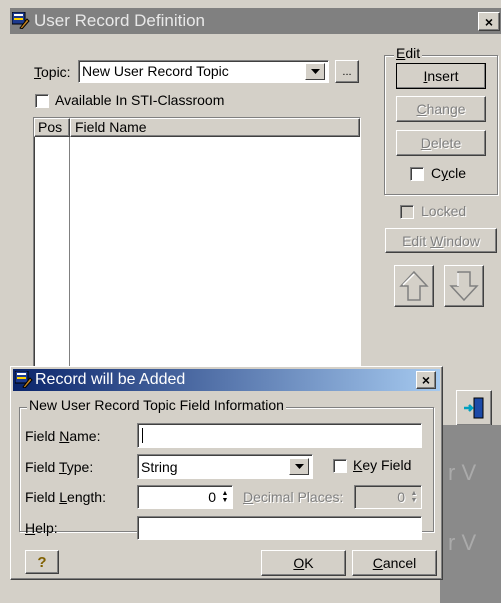  I want to click on column-header-field-name: Field Name, so click(215, 127).